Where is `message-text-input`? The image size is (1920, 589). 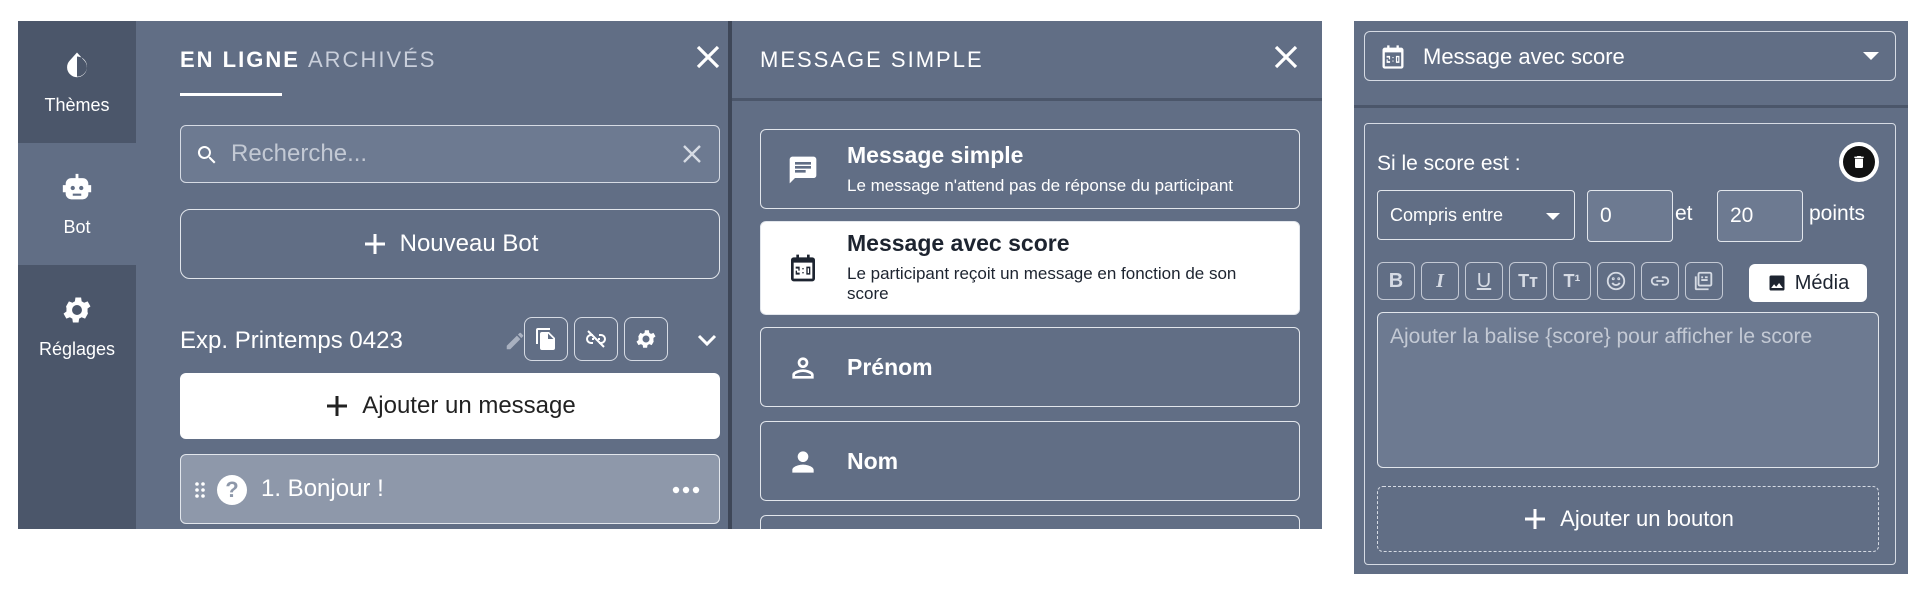
message-text-input is located at coordinates (1628, 390).